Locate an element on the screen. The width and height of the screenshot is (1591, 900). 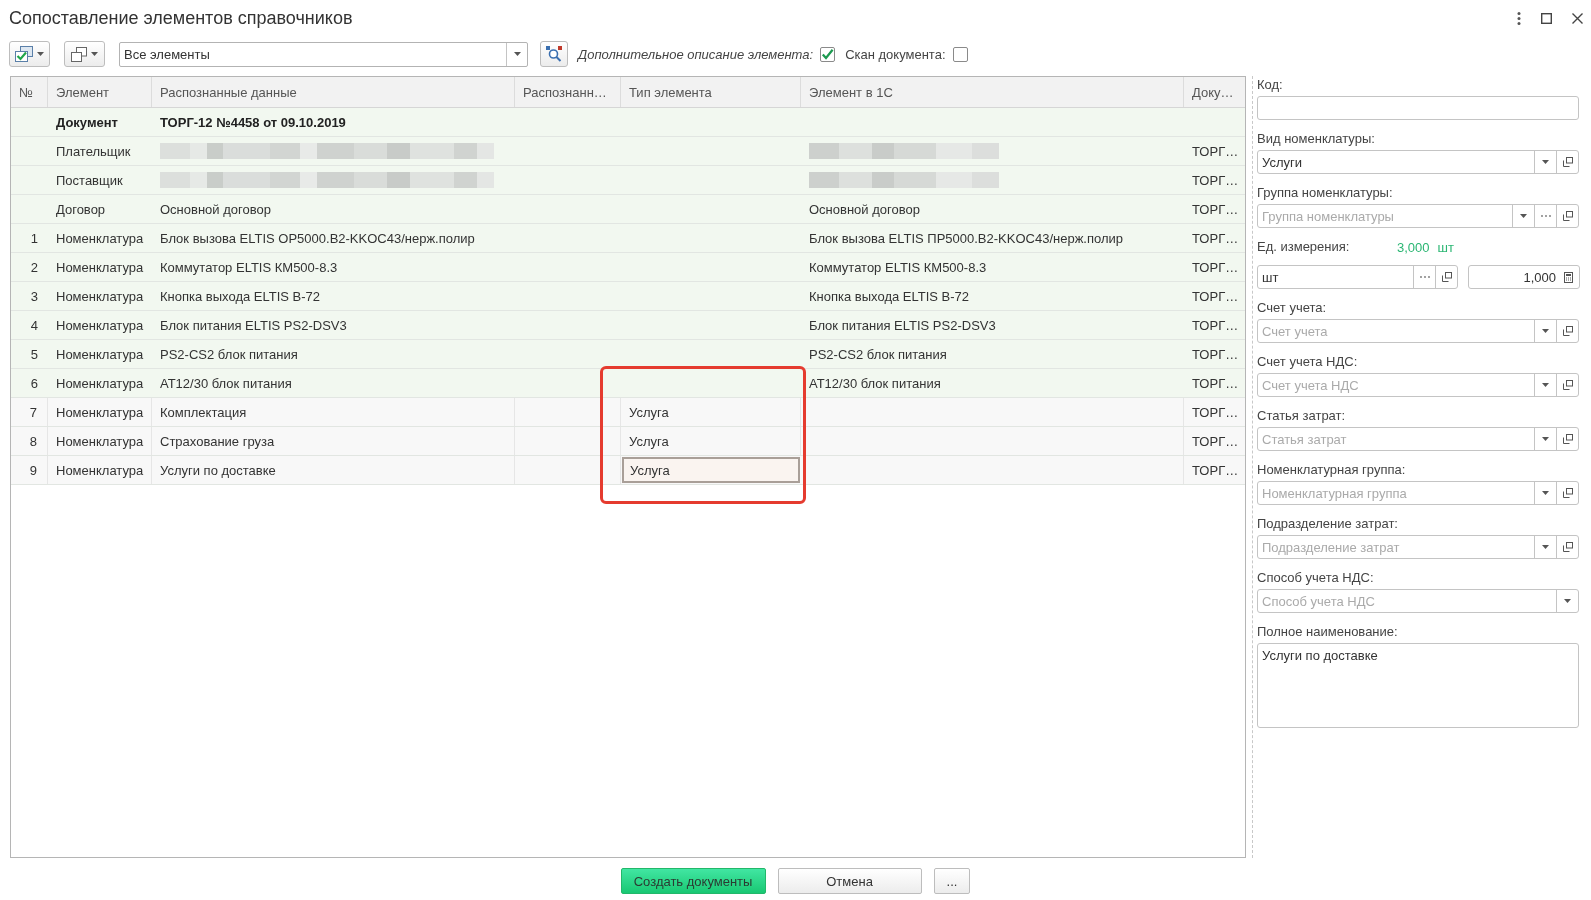
field-label: Счет учета: is located at coordinates (1292, 308).